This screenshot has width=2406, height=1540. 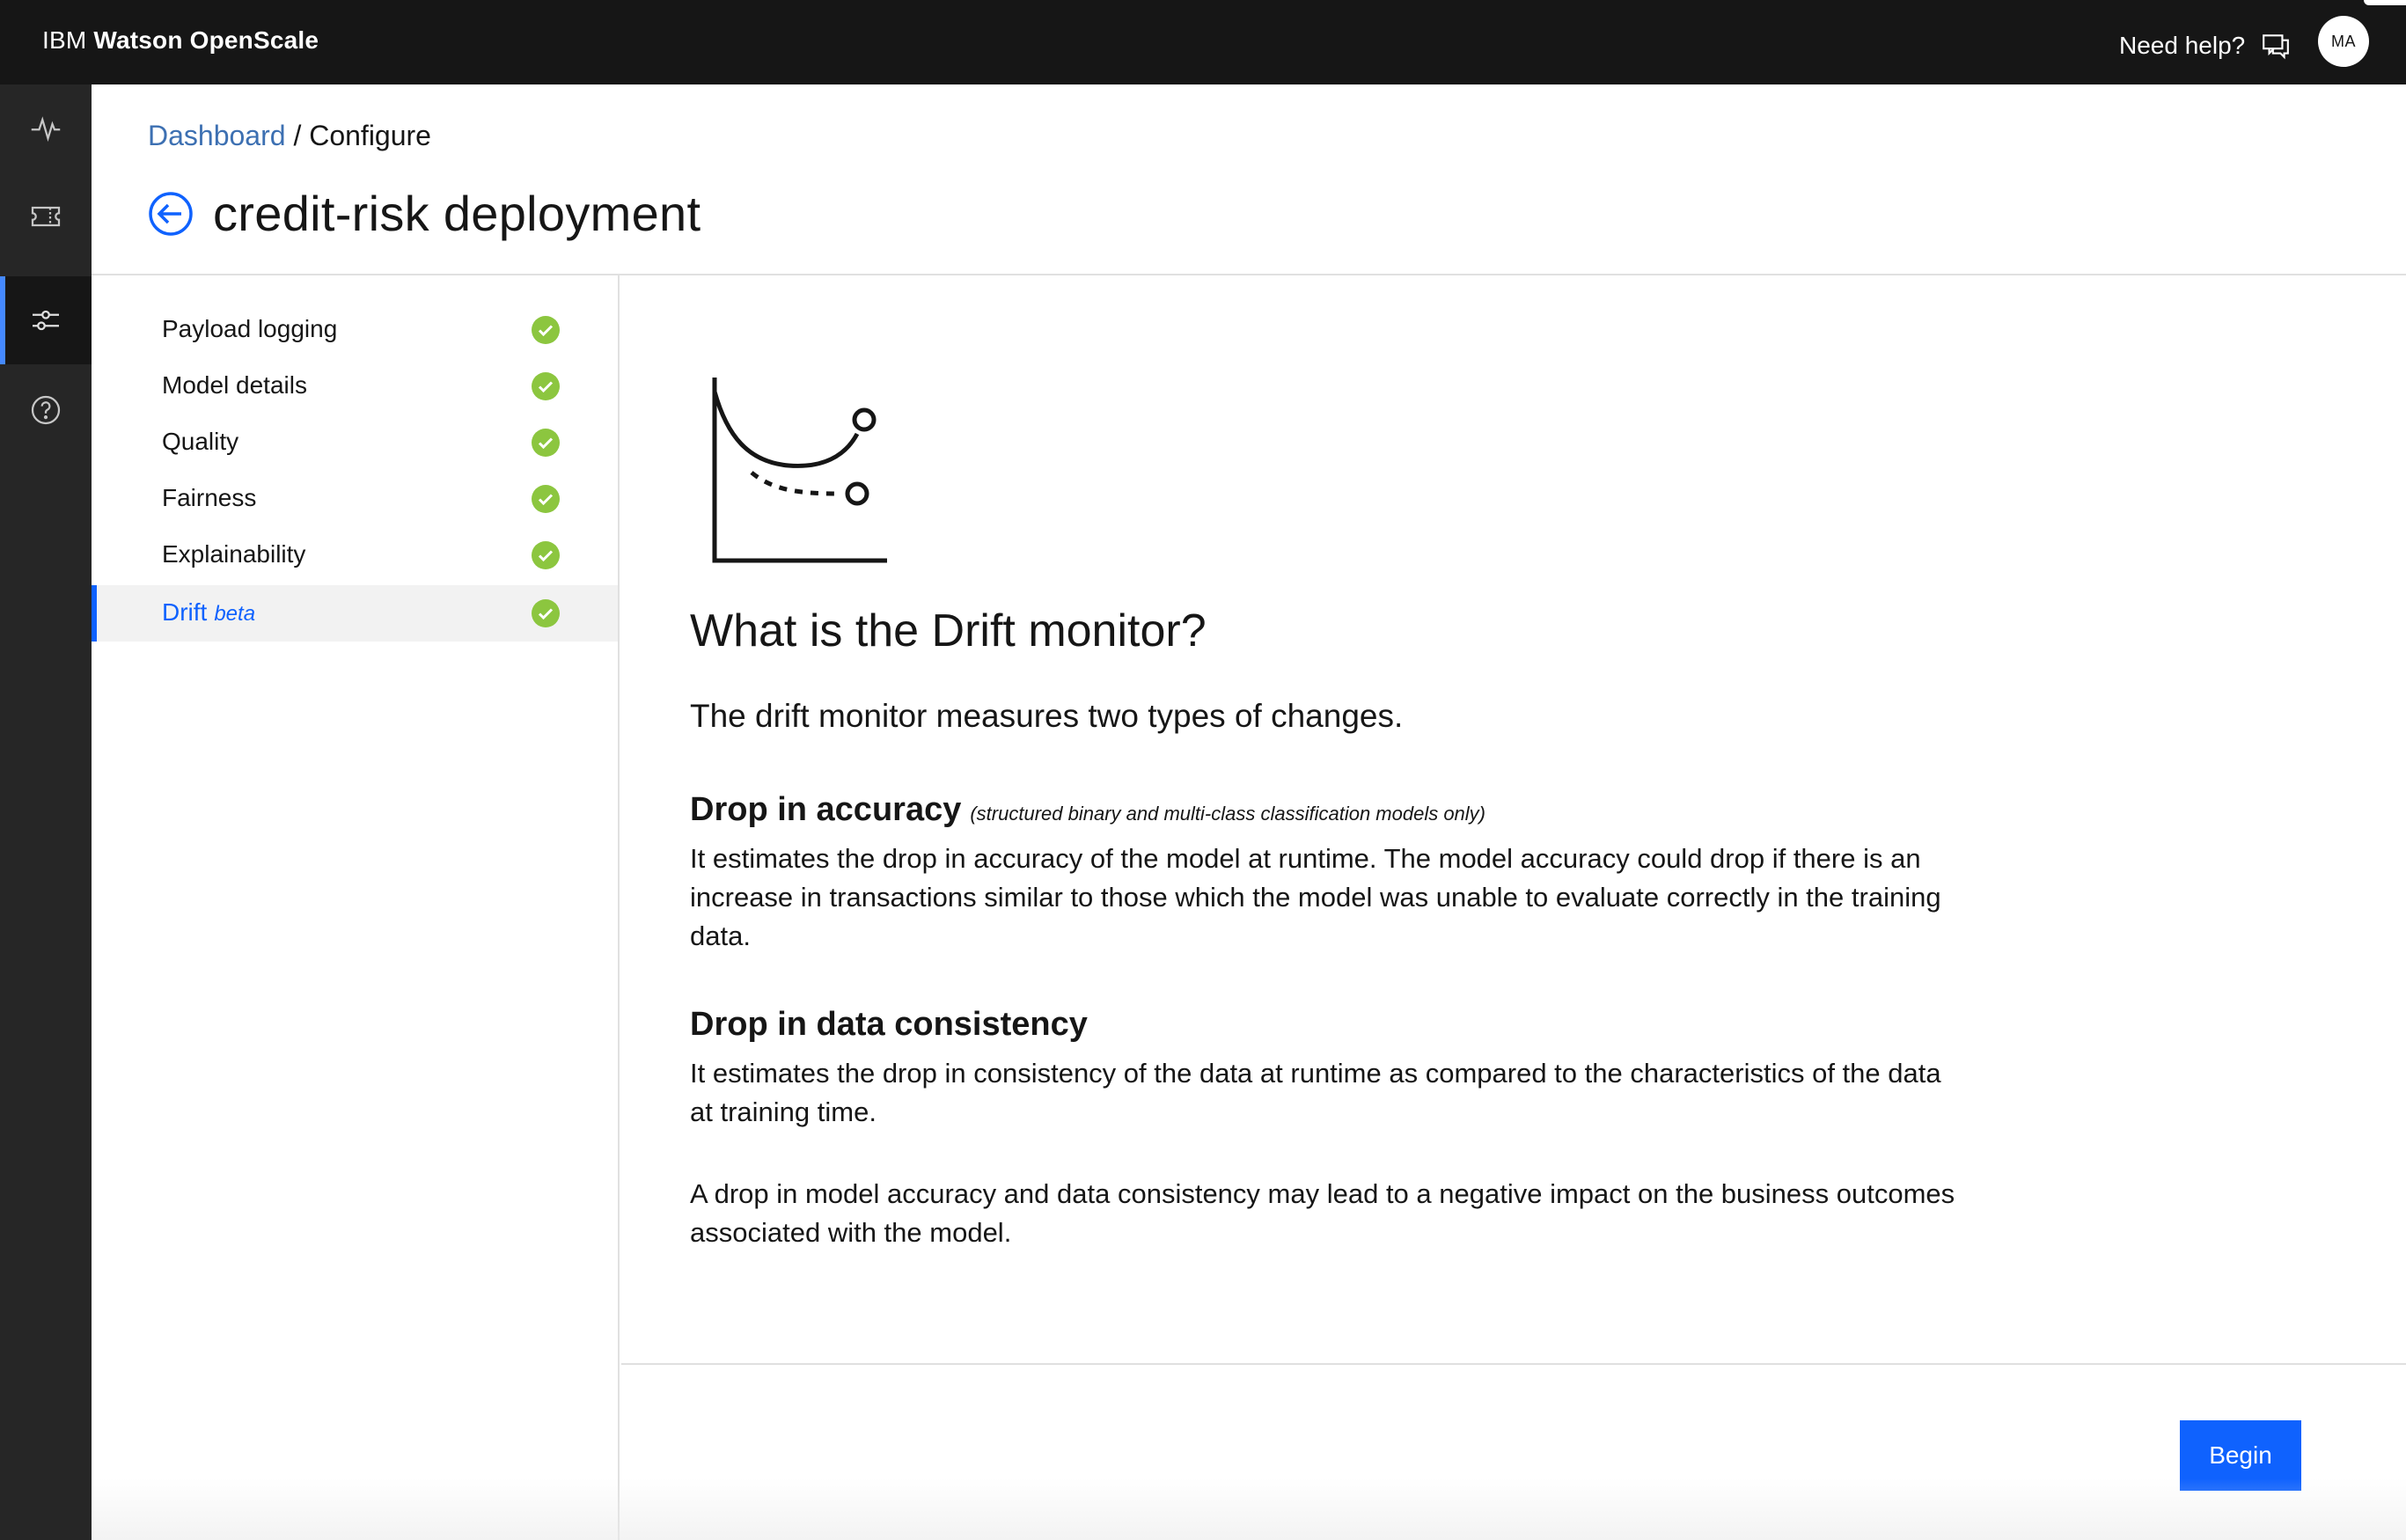 I want to click on beta-tag: beta, so click(x=235, y=614).